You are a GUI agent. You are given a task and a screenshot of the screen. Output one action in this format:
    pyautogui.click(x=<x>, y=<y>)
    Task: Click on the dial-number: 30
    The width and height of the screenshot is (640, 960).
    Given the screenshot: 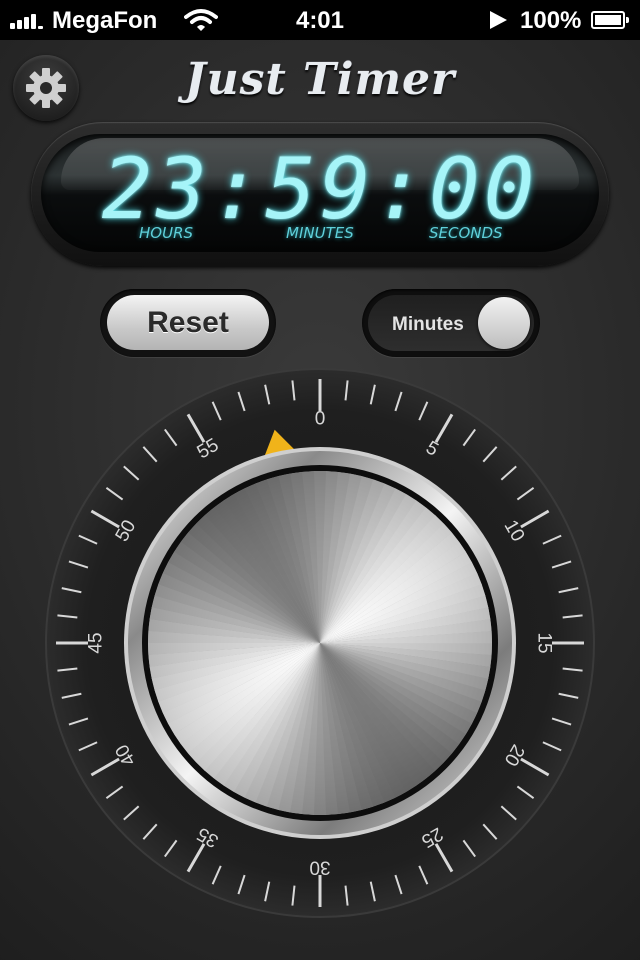 What is the action you would take?
    pyautogui.click(x=319, y=867)
    